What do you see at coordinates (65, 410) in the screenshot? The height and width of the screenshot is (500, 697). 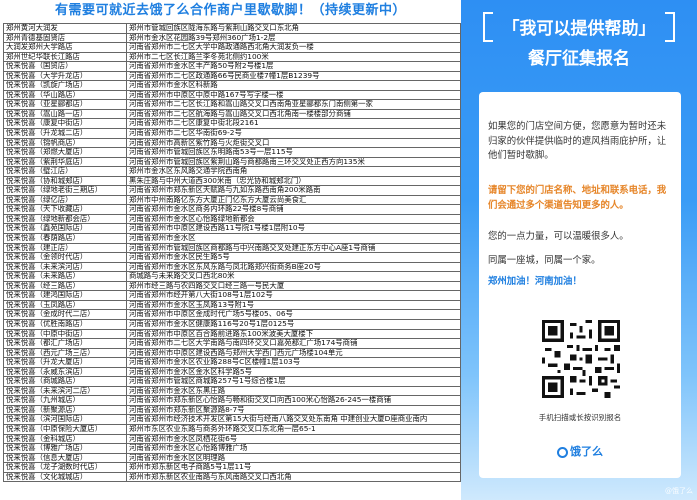 I see `store-name-cell: 悦来悦喜（新聚源店）` at bounding box center [65, 410].